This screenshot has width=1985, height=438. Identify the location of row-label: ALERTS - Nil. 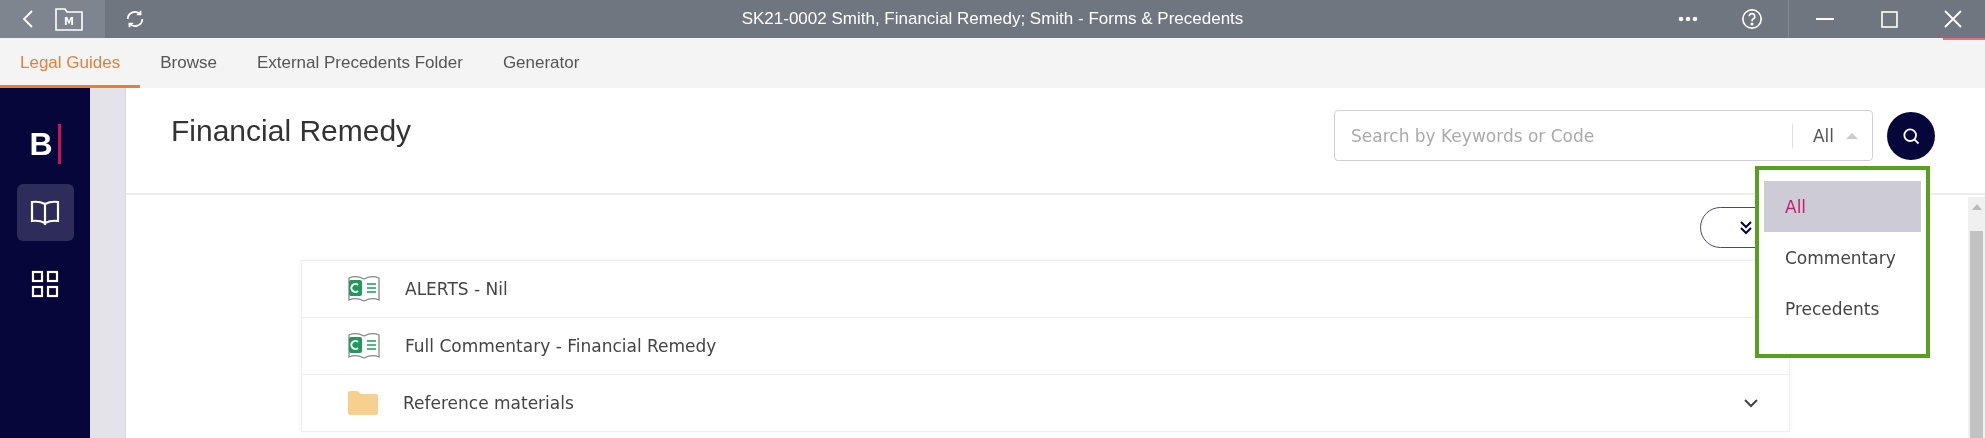
(456, 289).